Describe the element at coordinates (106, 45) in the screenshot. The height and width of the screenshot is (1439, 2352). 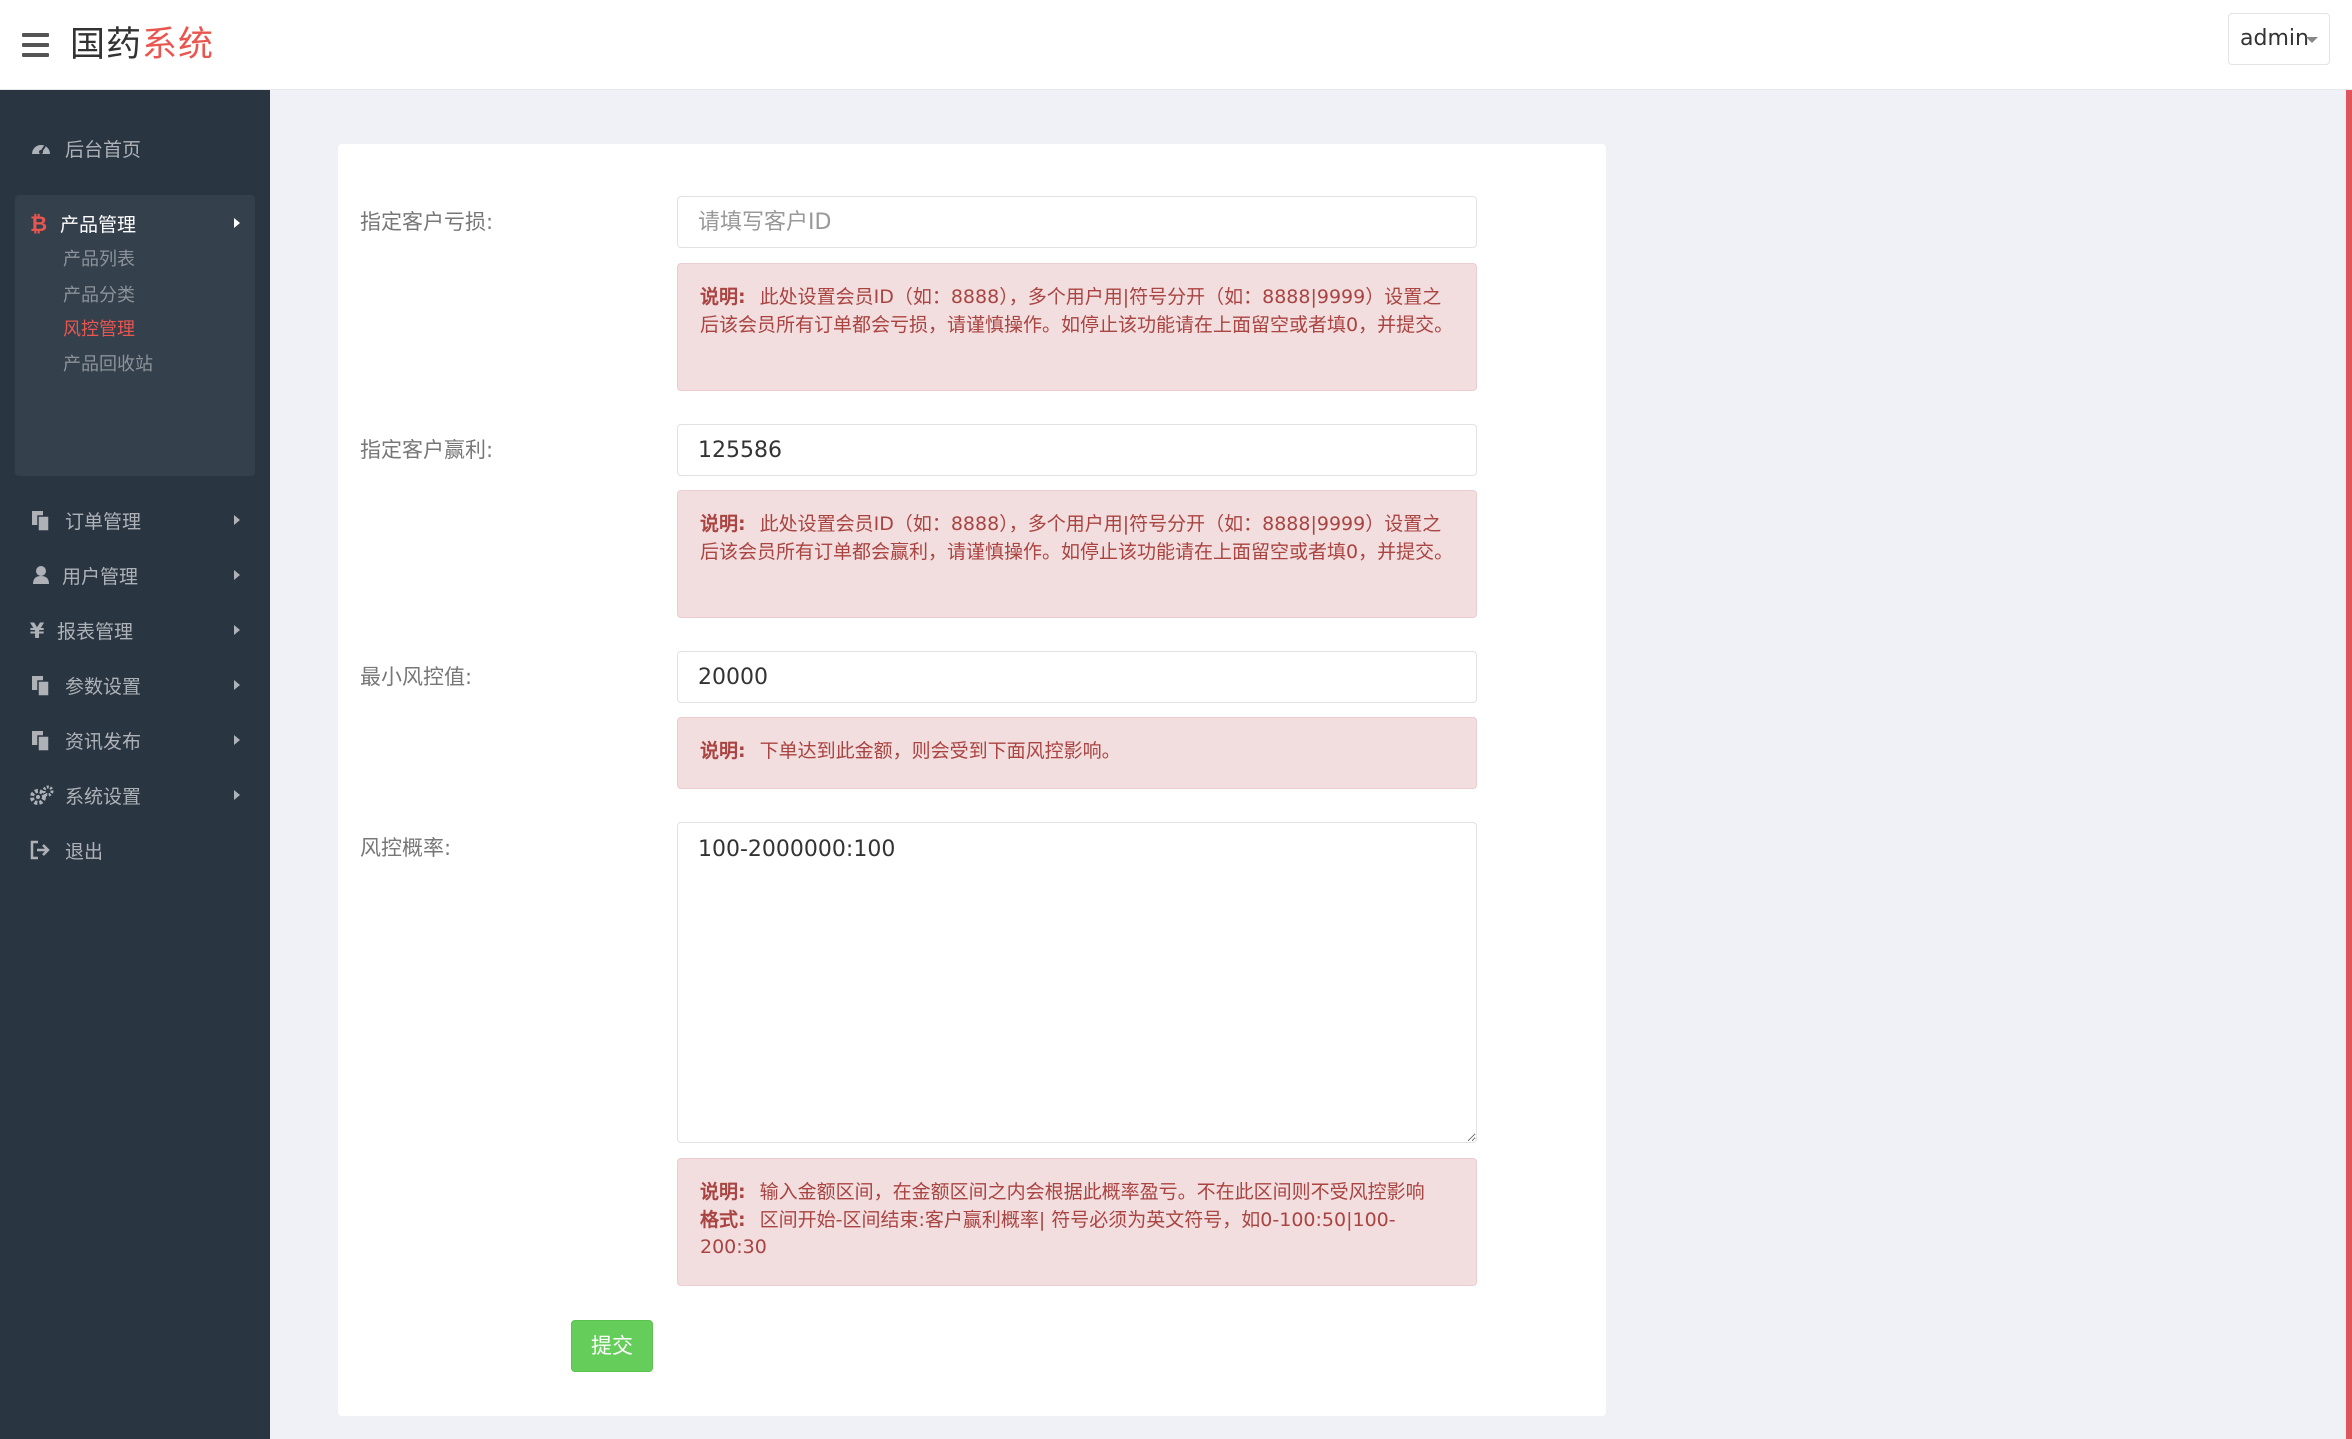
I see `brand-name-part1: 国药` at that location.